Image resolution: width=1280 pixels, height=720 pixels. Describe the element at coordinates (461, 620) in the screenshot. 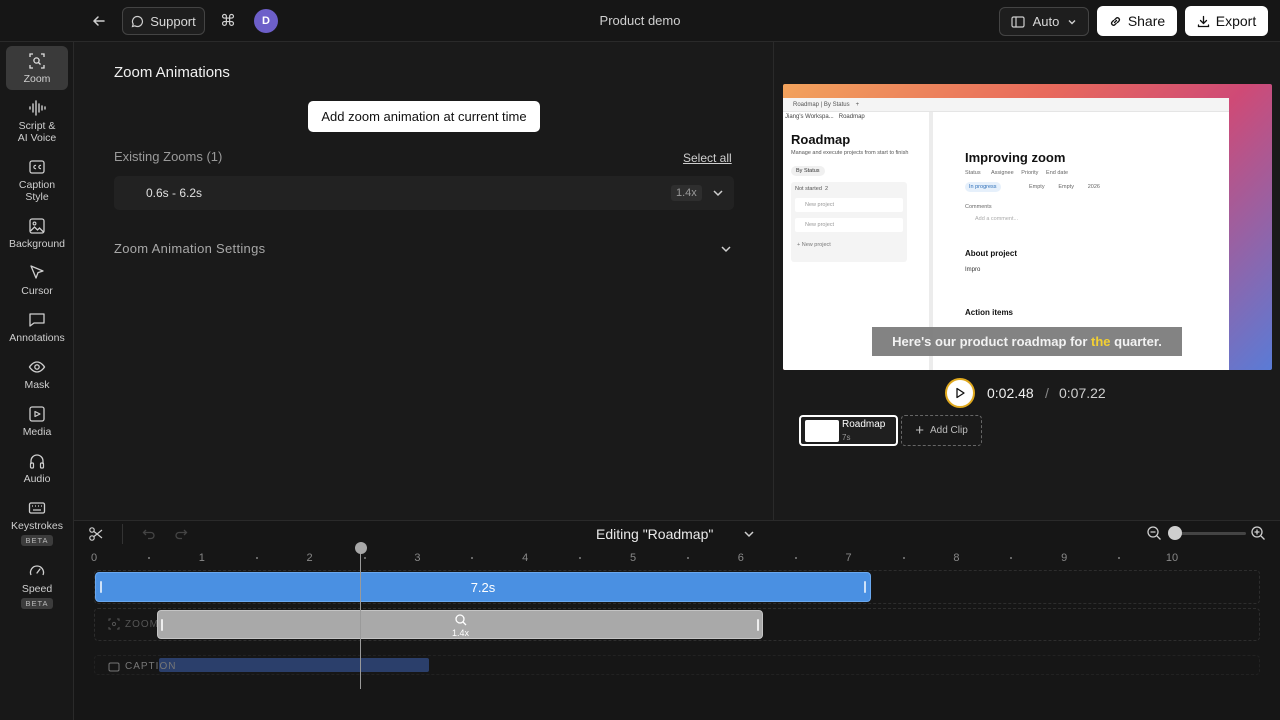

I see `magnifier-icon` at that location.